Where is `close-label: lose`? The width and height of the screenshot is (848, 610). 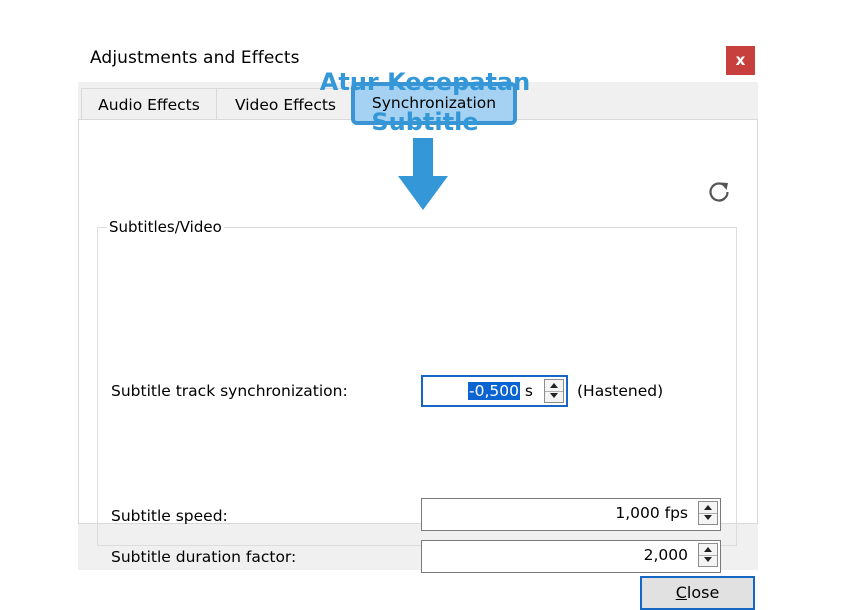 close-label: lose is located at coordinates (703, 592).